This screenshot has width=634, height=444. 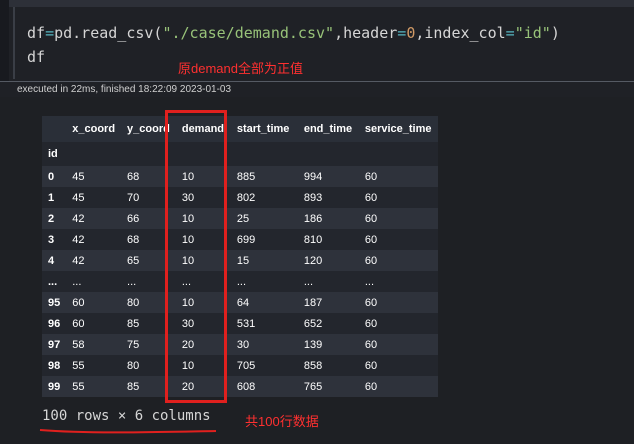 I want to click on table-cell: 885, so click(x=246, y=176).